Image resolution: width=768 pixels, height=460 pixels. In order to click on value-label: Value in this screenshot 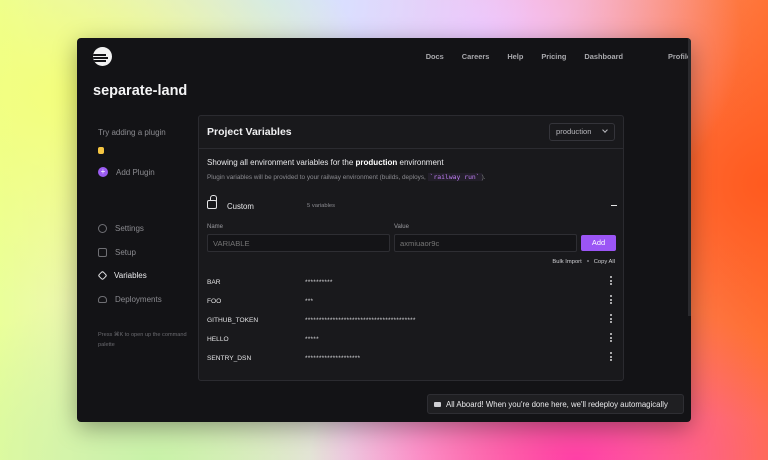, I will do `click(401, 227)`.